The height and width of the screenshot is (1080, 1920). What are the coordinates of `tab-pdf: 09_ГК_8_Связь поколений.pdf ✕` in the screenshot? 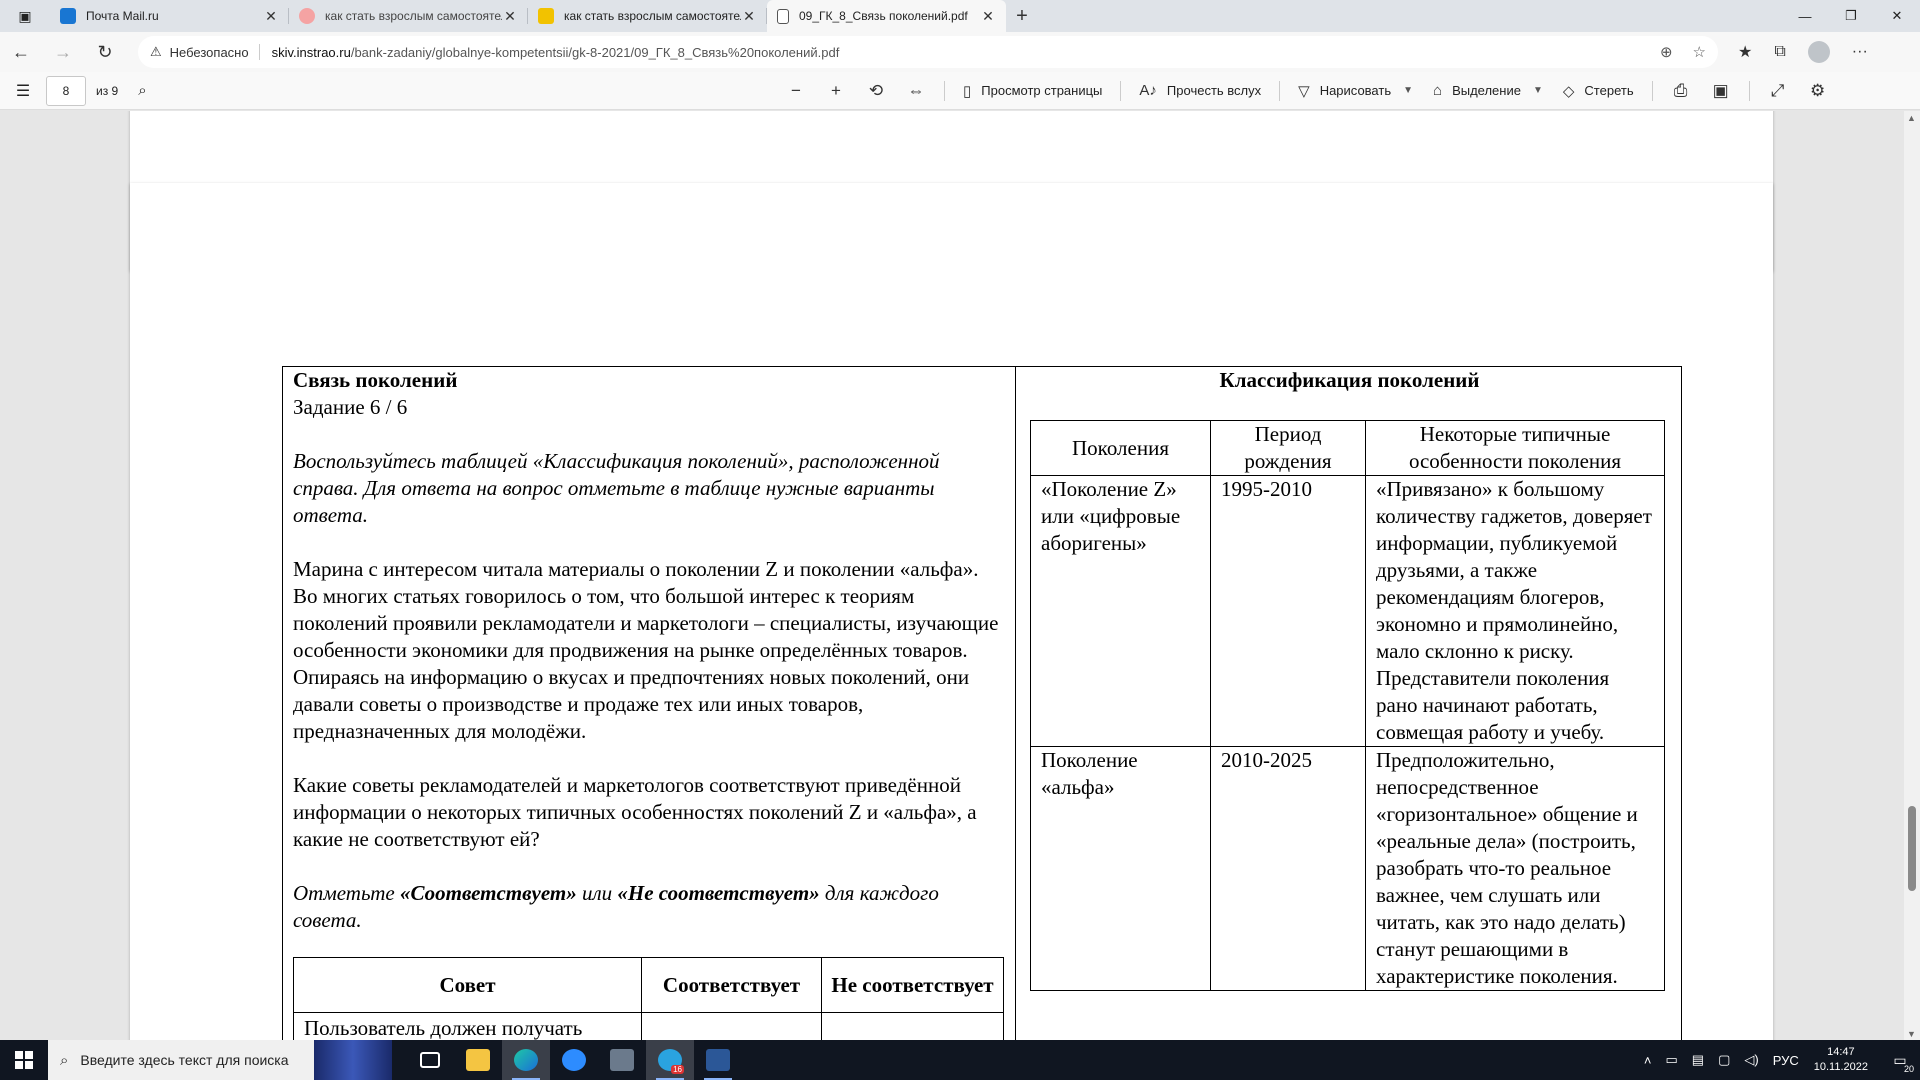 It's located at (886, 16).